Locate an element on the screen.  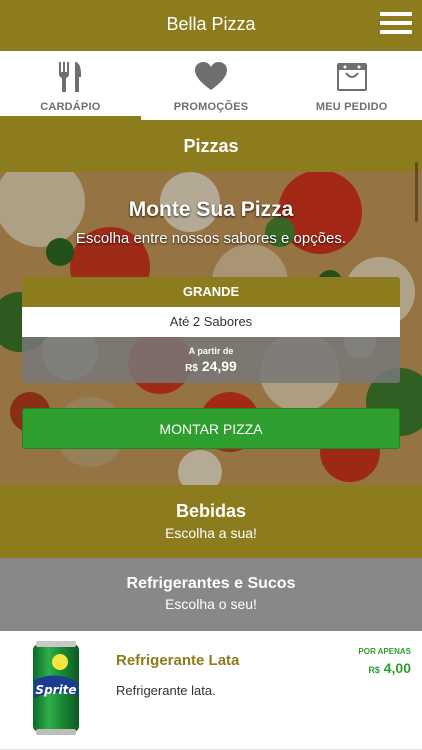
soda-can-image: Sprite is located at coordinates (56, 688).